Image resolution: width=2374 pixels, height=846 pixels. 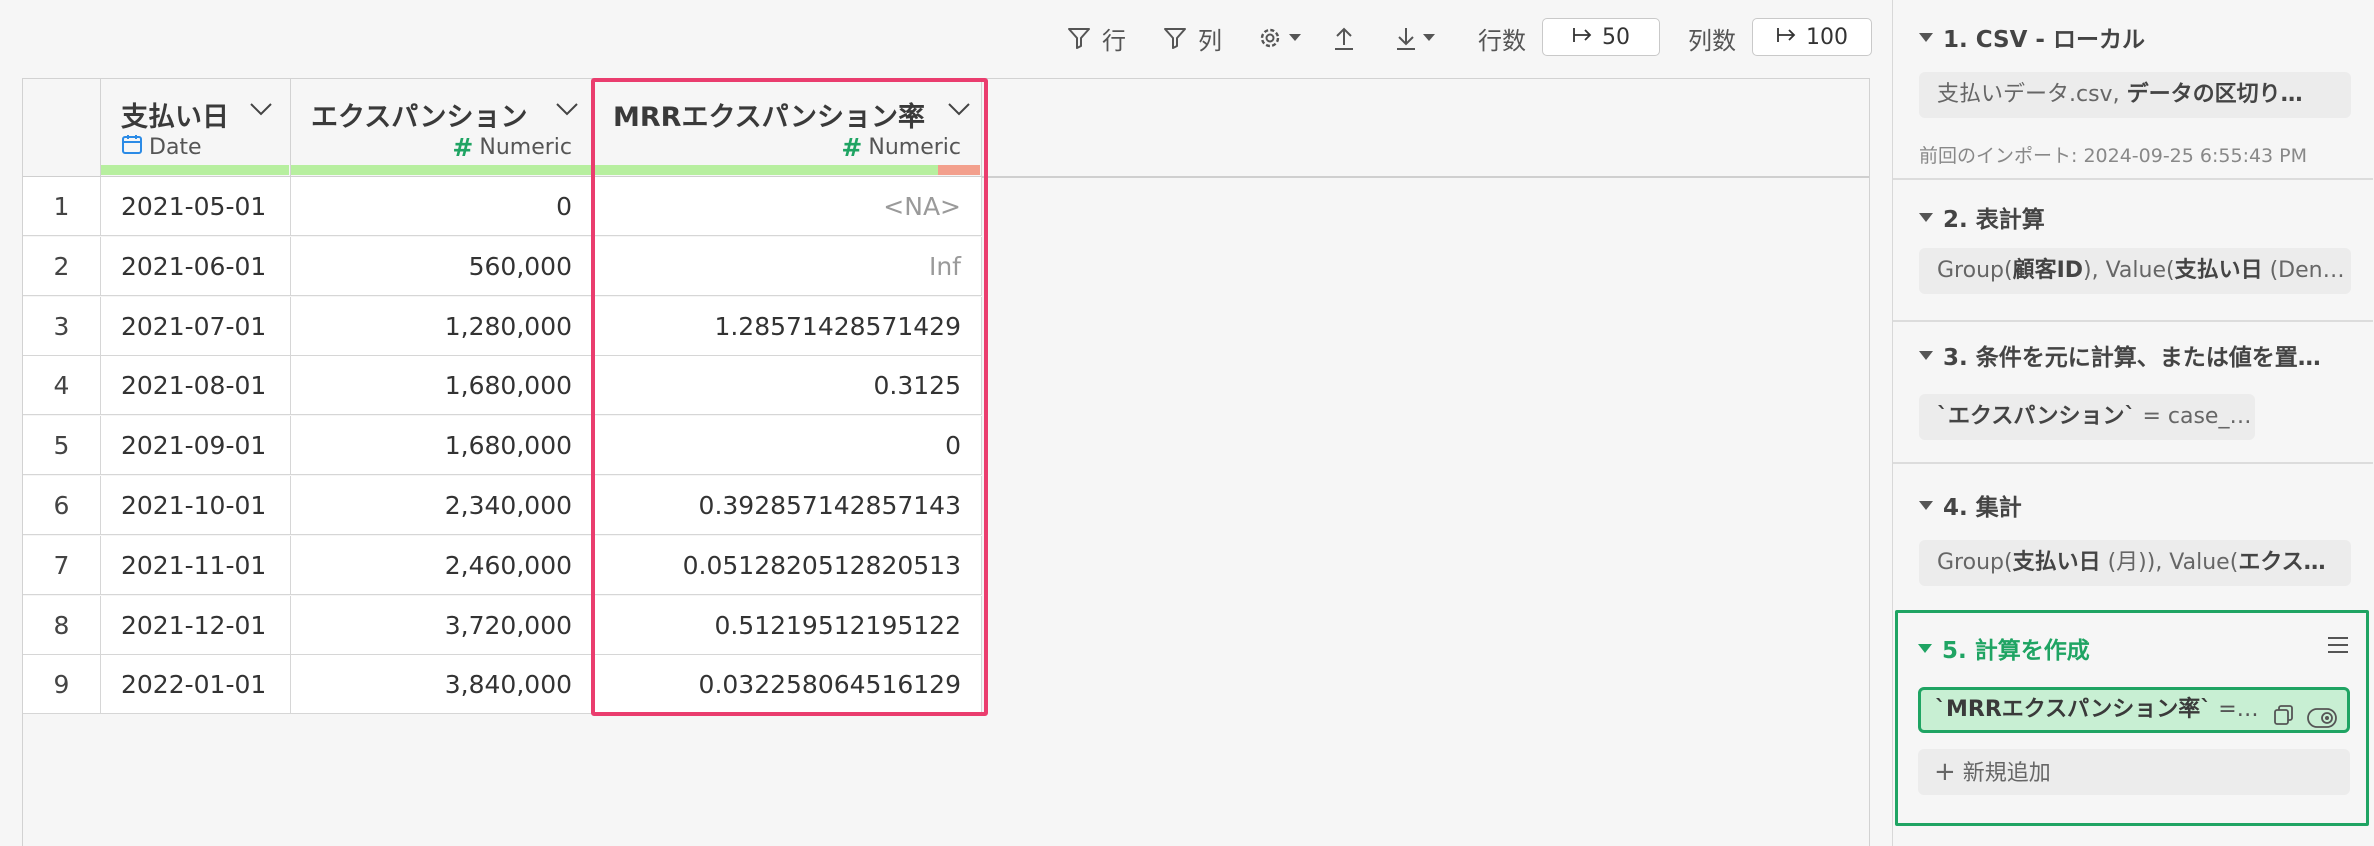 I want to click on row-index-header, so click(x=62, y=128).